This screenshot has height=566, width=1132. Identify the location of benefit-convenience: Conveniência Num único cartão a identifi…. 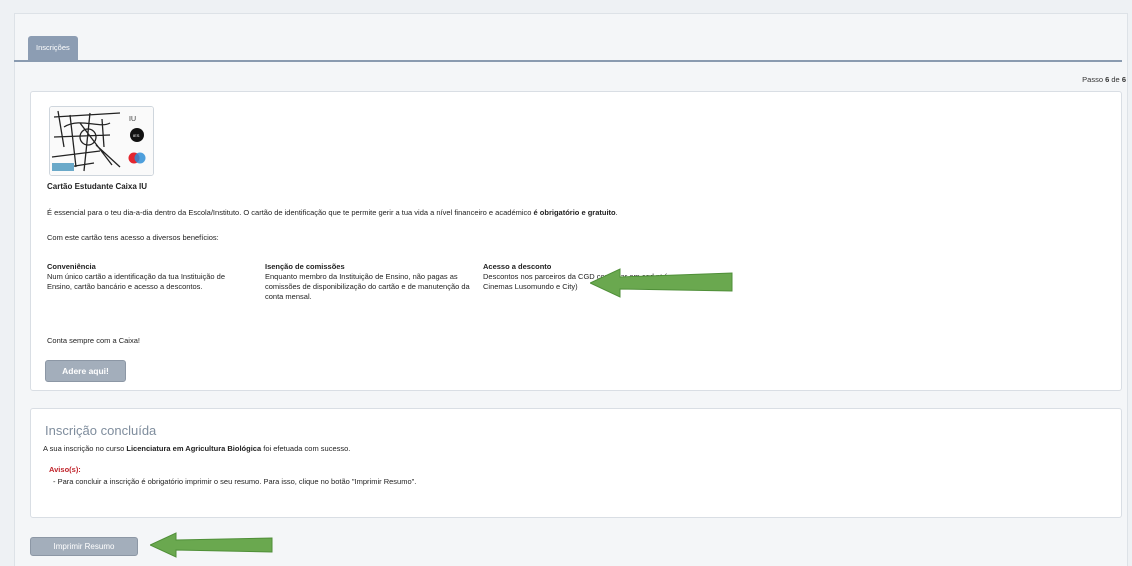
(136, 276).